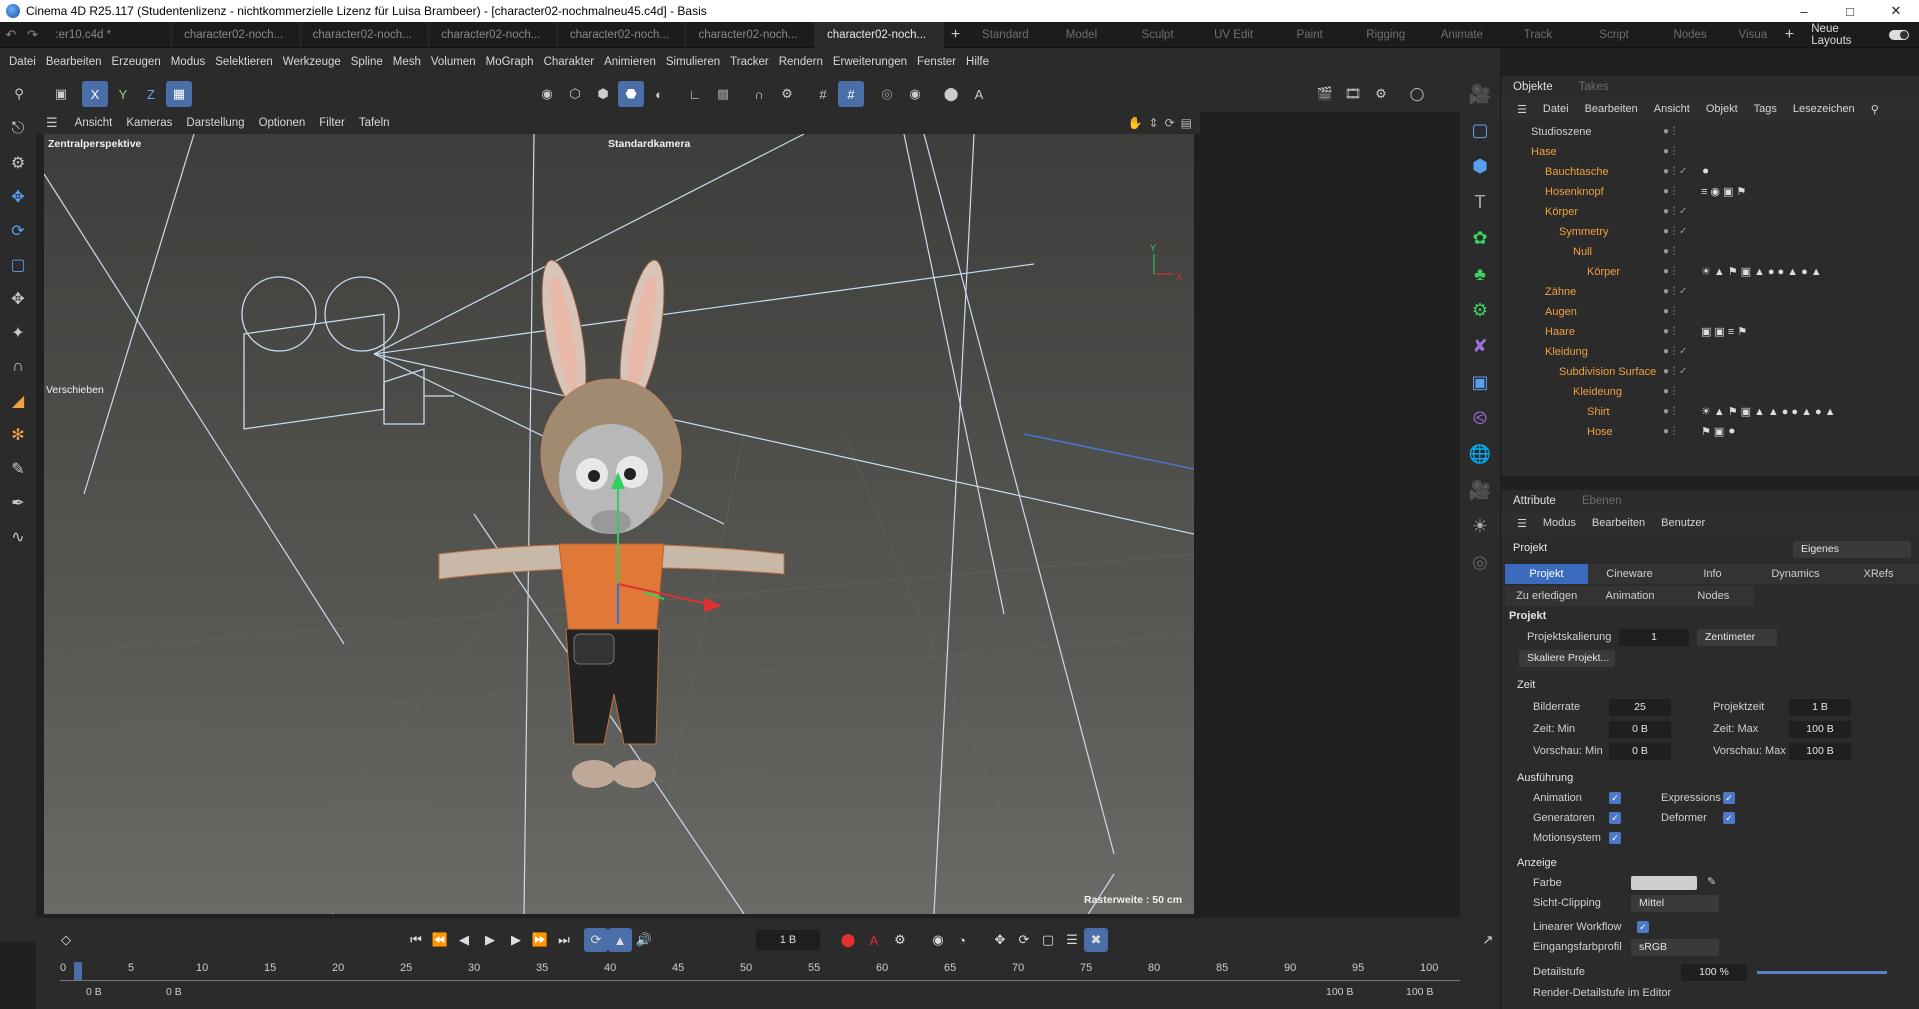  I want to click on workspace-model: Model, so click(1081, 35).